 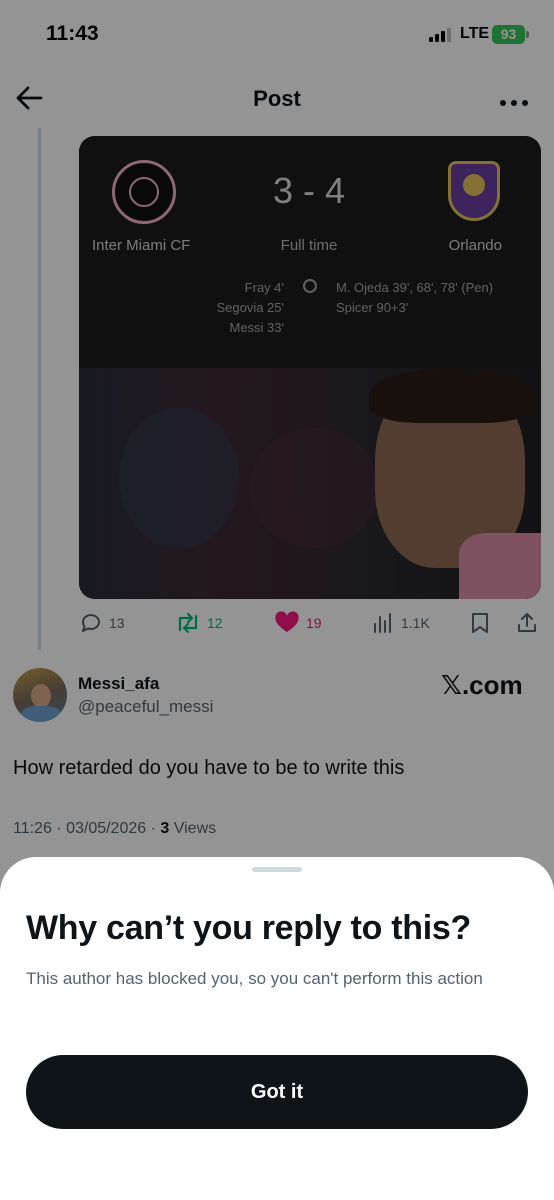 I want to click on sheet-title: Why can’t you reply to this?, so click(x=248, y=928).